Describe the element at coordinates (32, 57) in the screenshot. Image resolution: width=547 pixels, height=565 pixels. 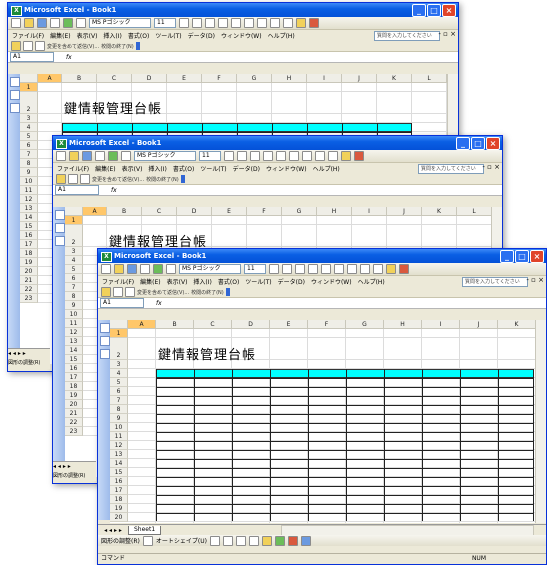
I see `name-box: A1` at that location.